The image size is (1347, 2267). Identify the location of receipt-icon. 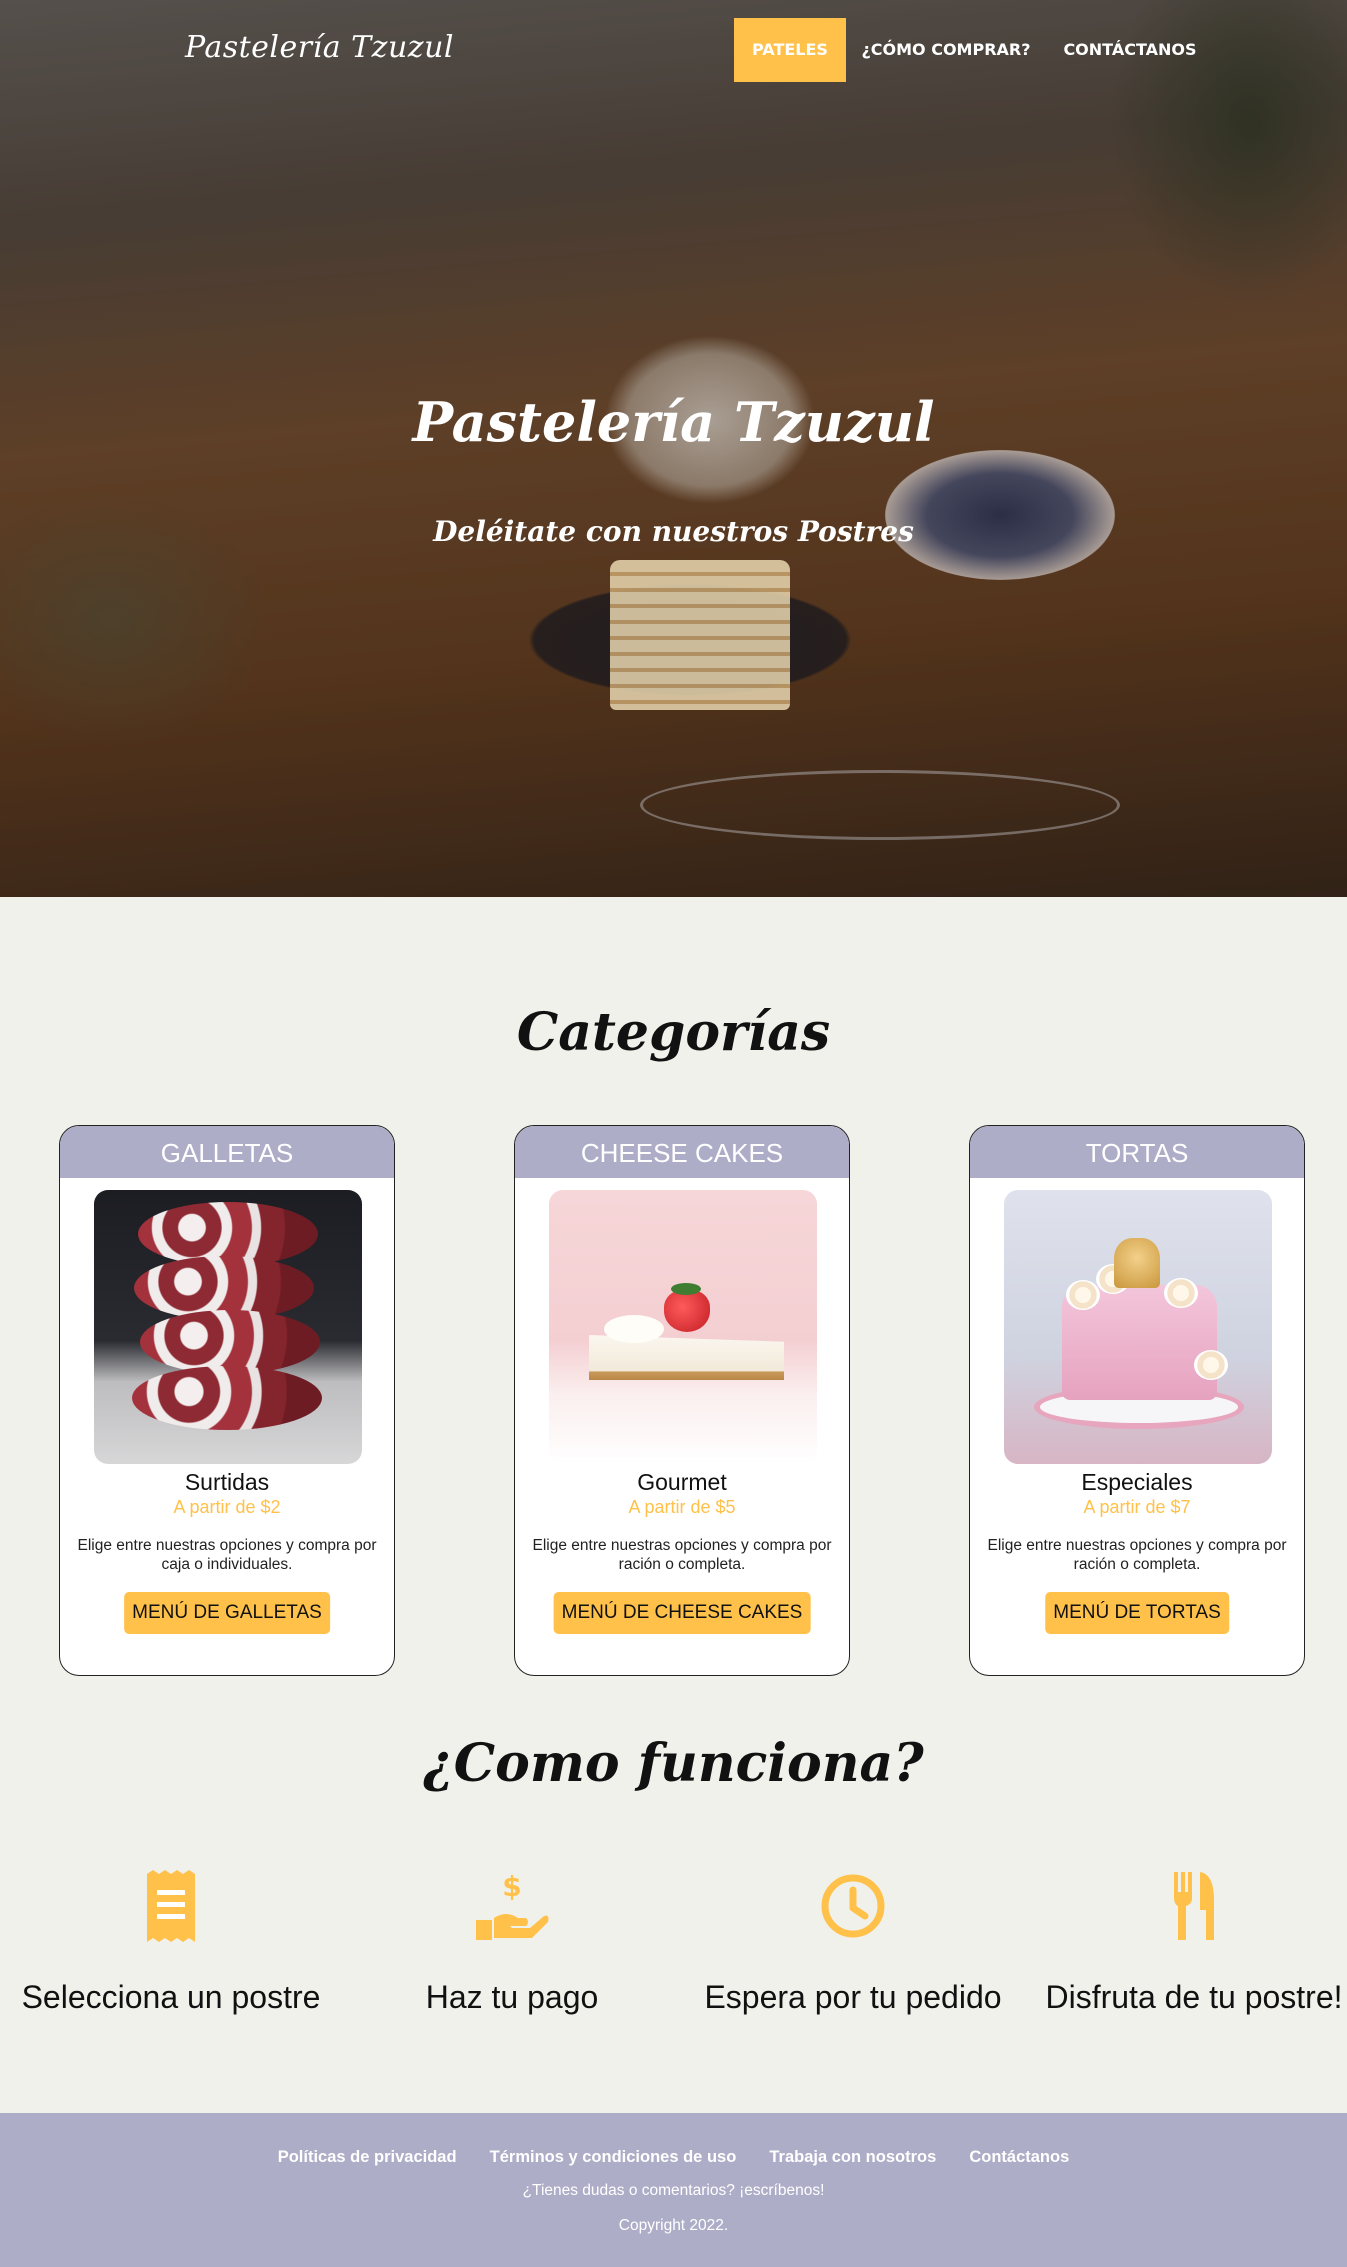
(171, 1906).